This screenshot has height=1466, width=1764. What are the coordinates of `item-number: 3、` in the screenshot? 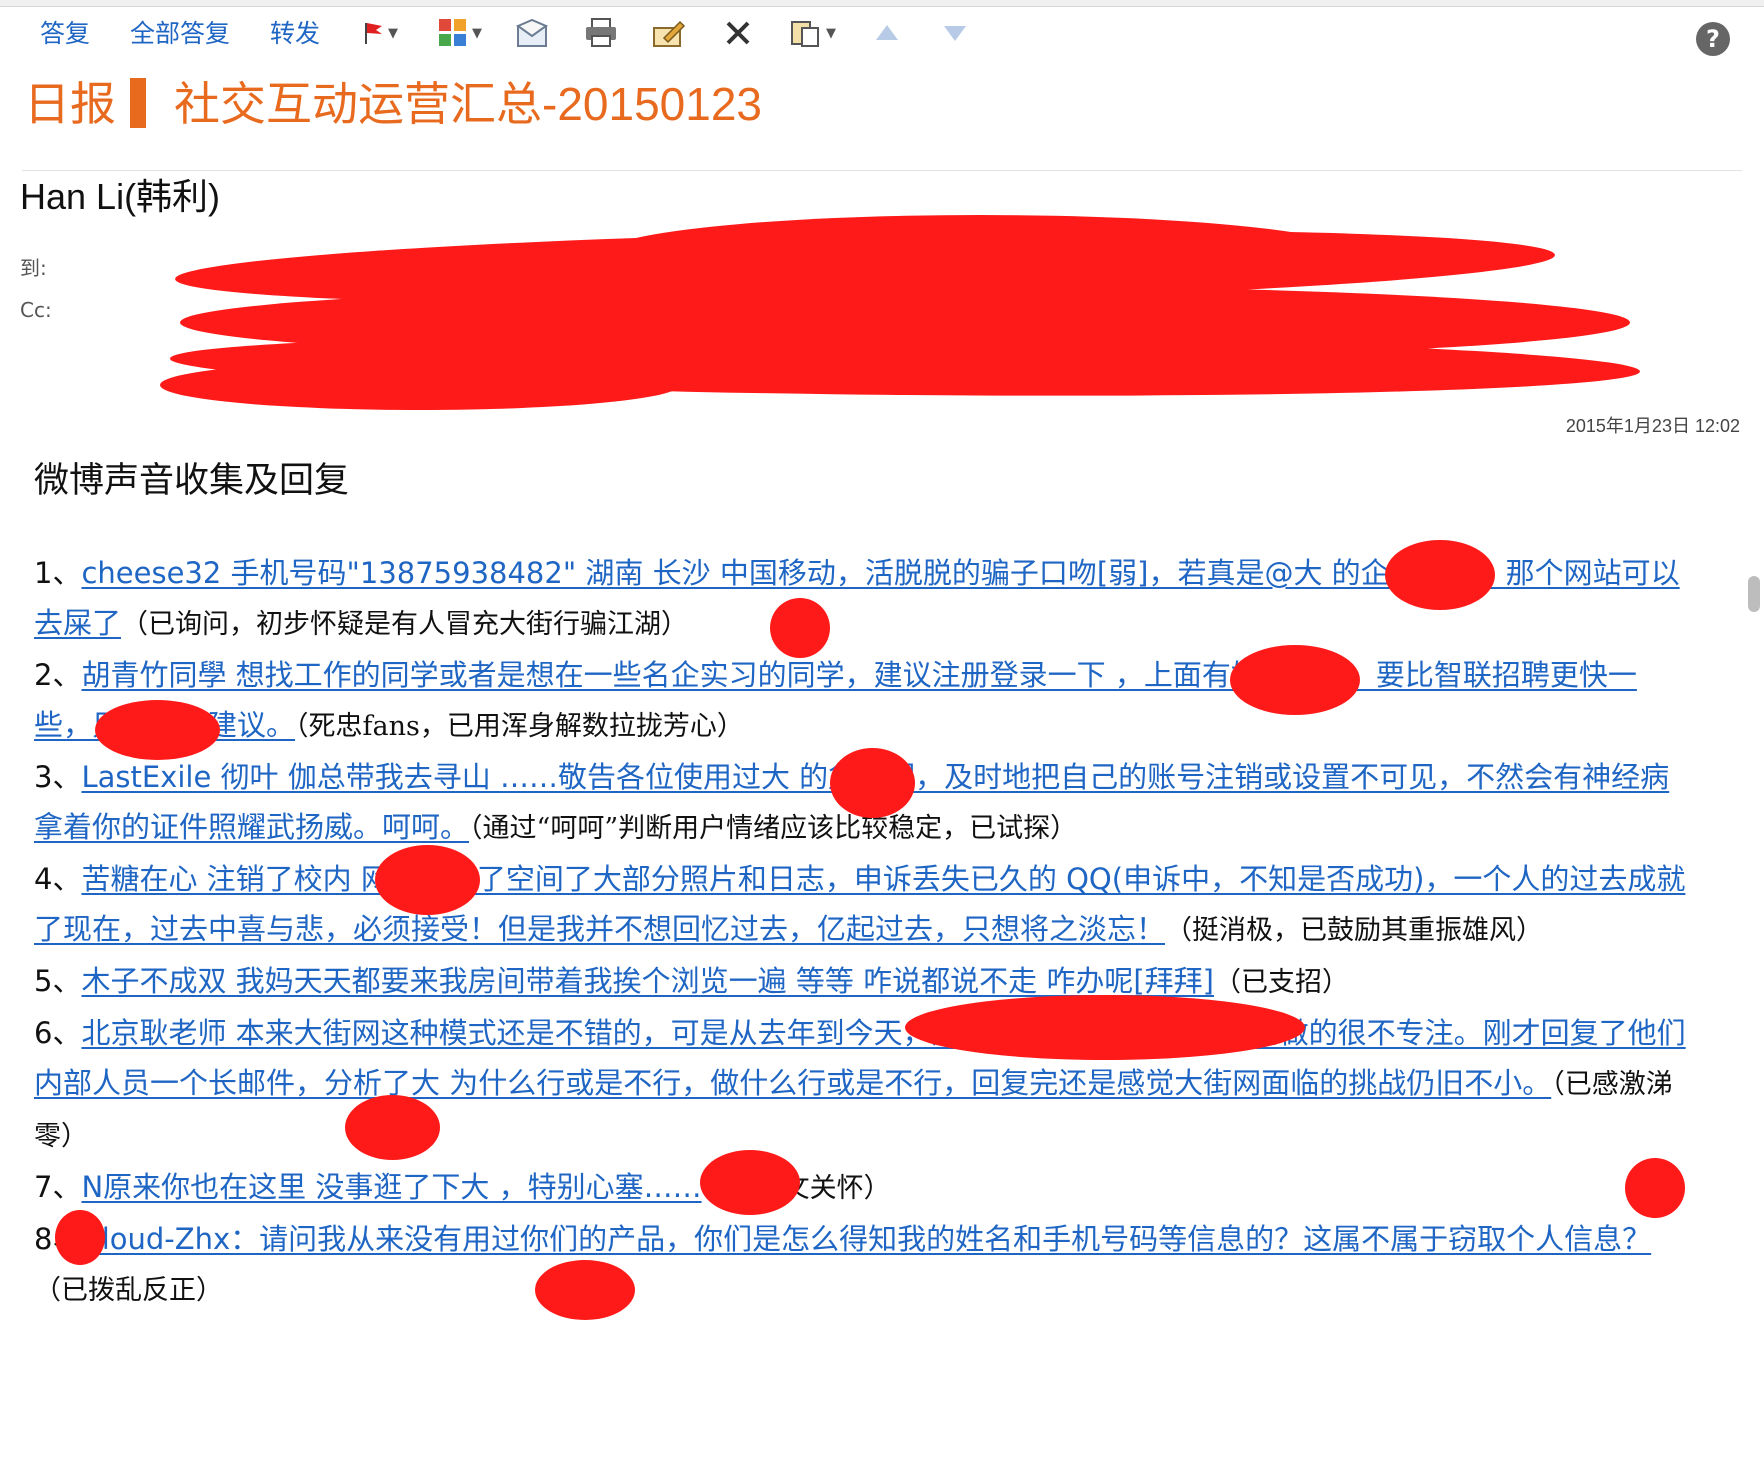 It's located at (58, 777).